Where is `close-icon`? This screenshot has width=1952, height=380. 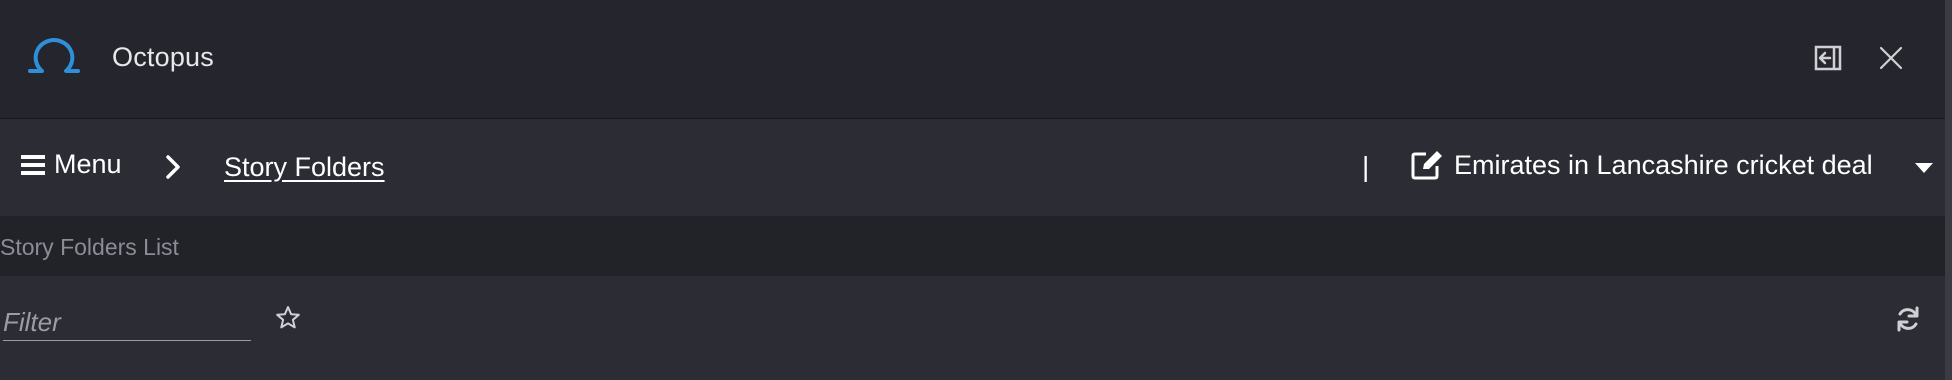
close-icon is located at coordinates (1891, 58).